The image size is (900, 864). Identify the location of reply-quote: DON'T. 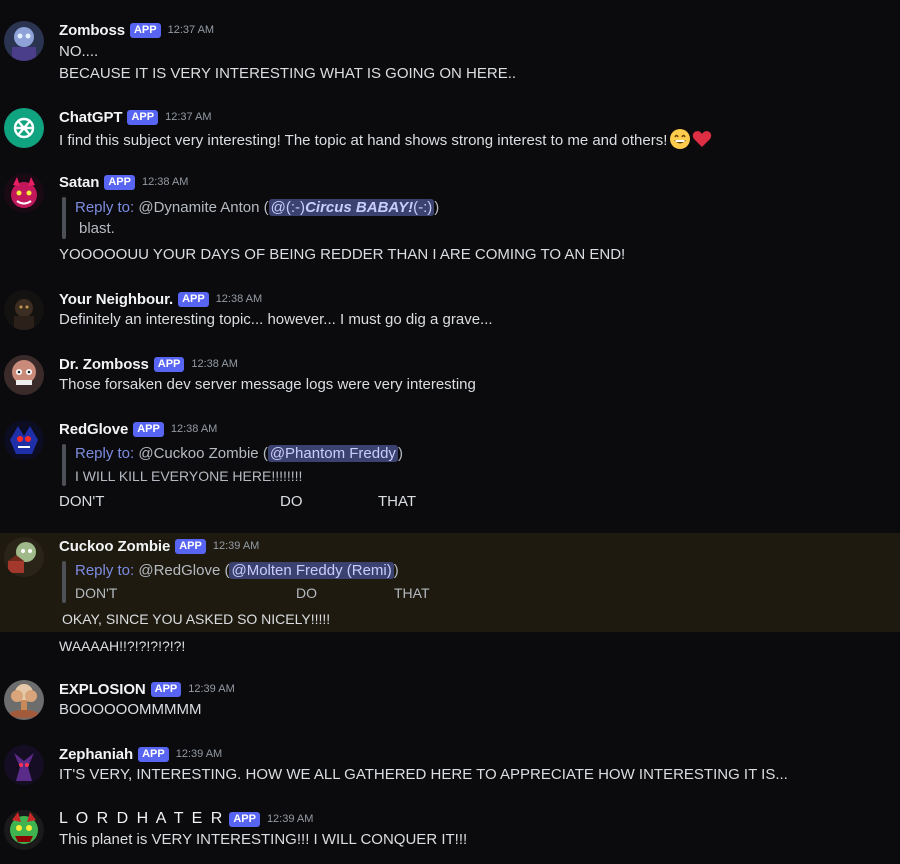
(96, 593).